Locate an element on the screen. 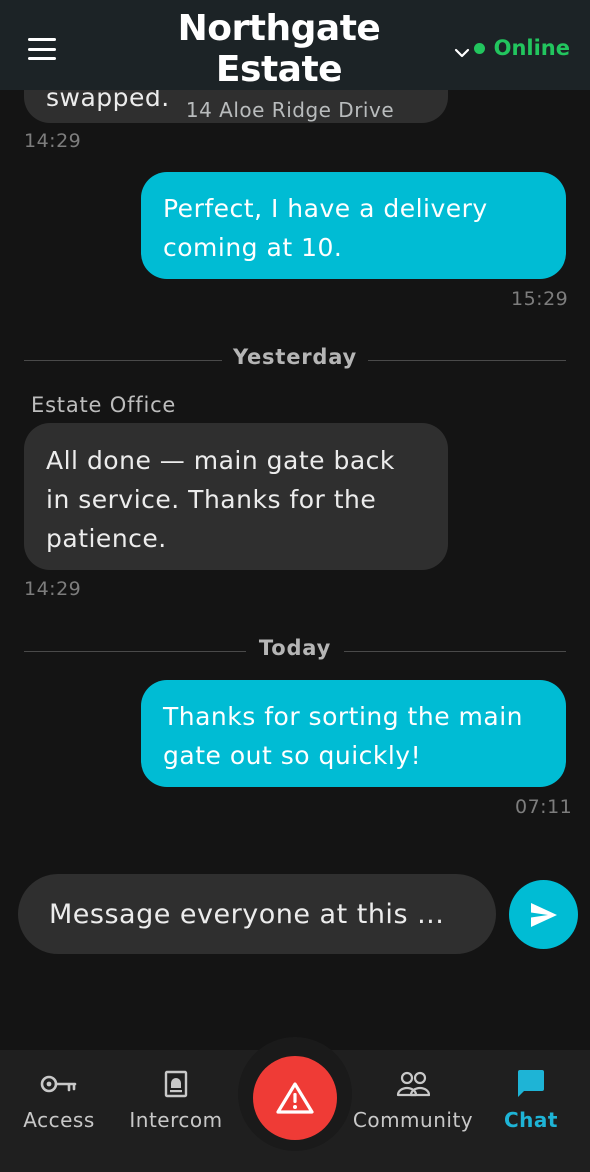  key-icon is located at coordinates (59, 1084).